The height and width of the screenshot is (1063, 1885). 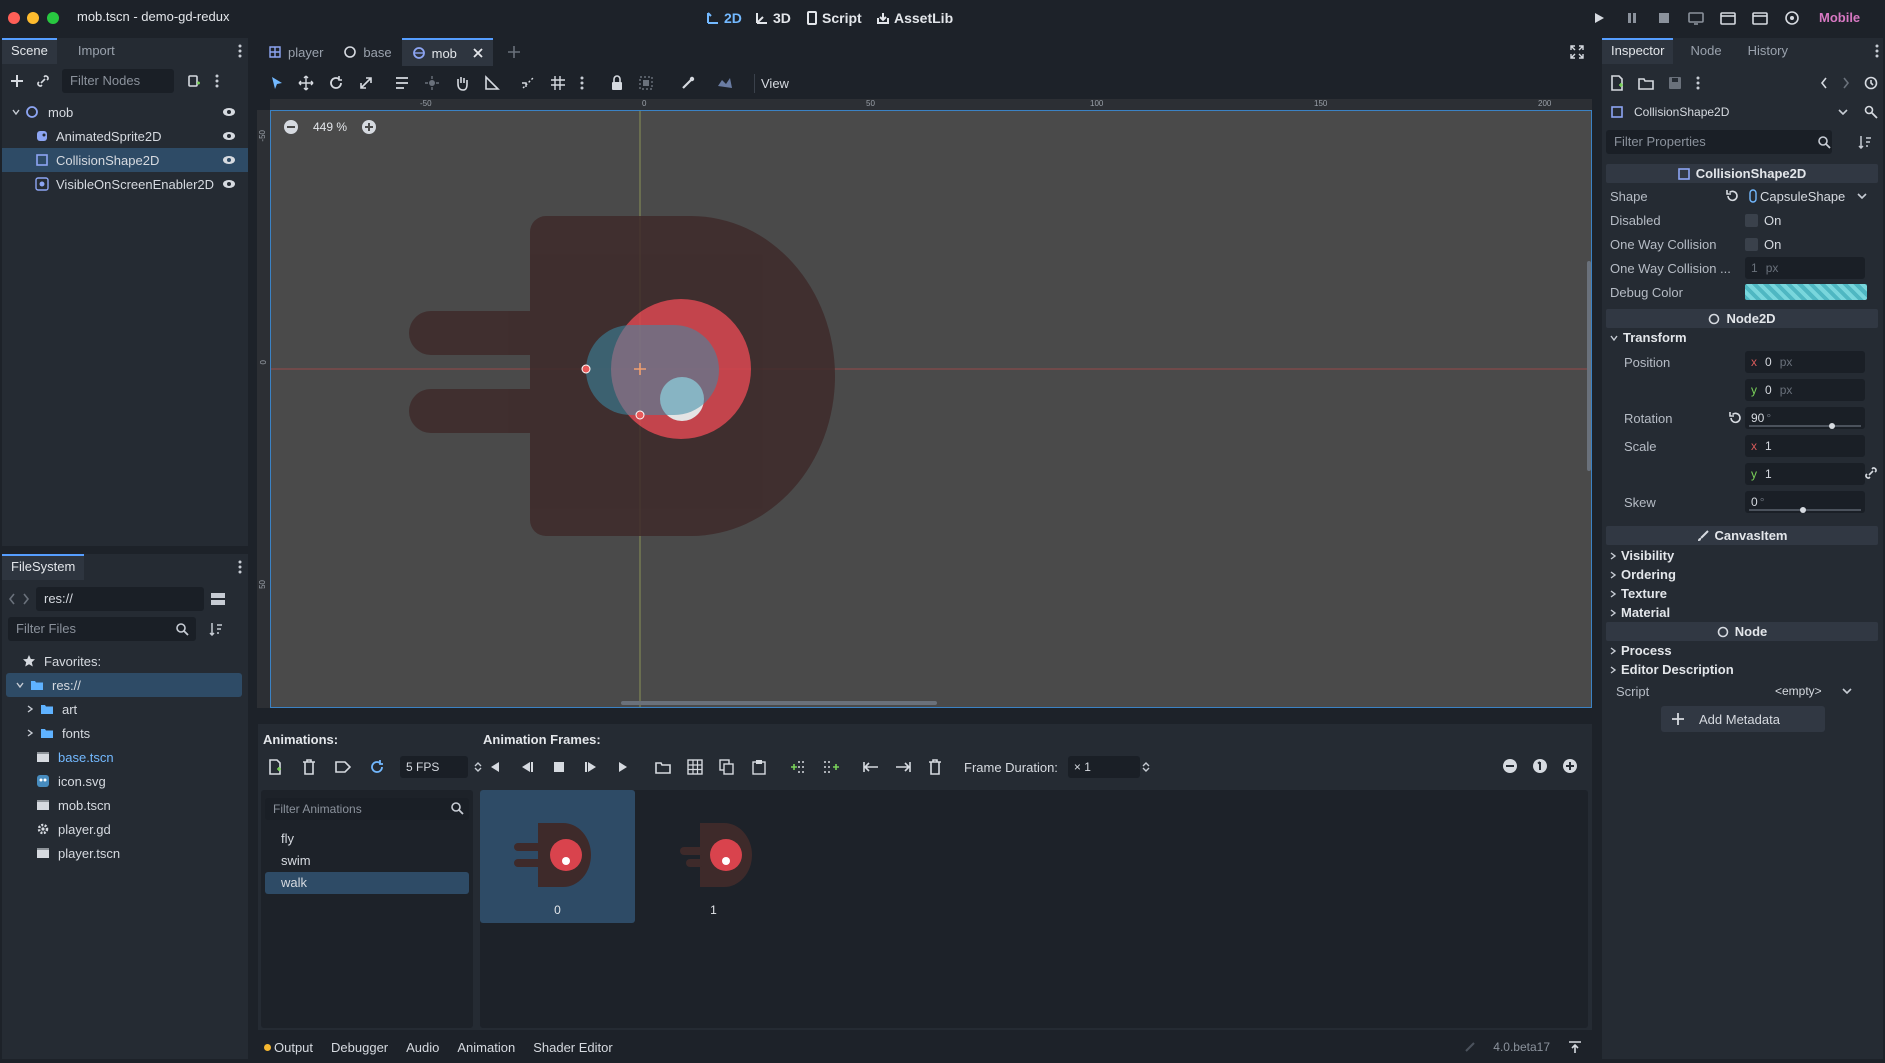 I want to click on minimize-window-button, so click(x=33, y=18).